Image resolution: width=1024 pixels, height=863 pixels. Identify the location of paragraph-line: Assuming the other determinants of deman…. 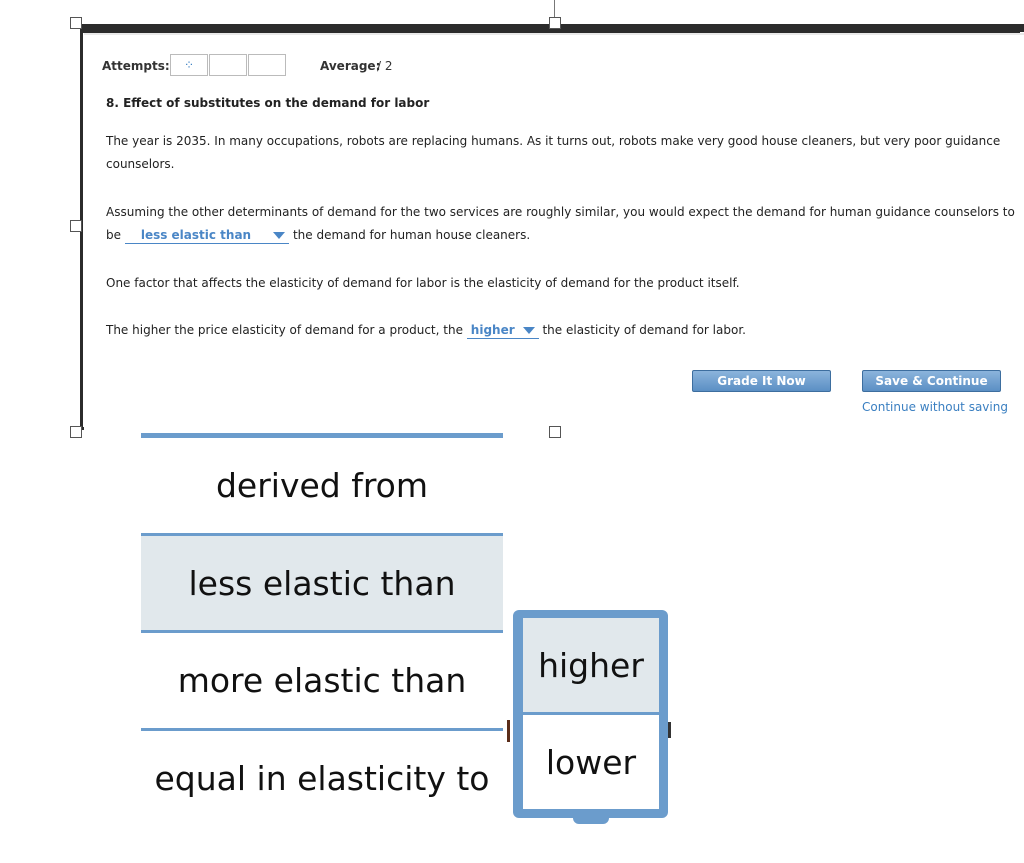
(560, 212).